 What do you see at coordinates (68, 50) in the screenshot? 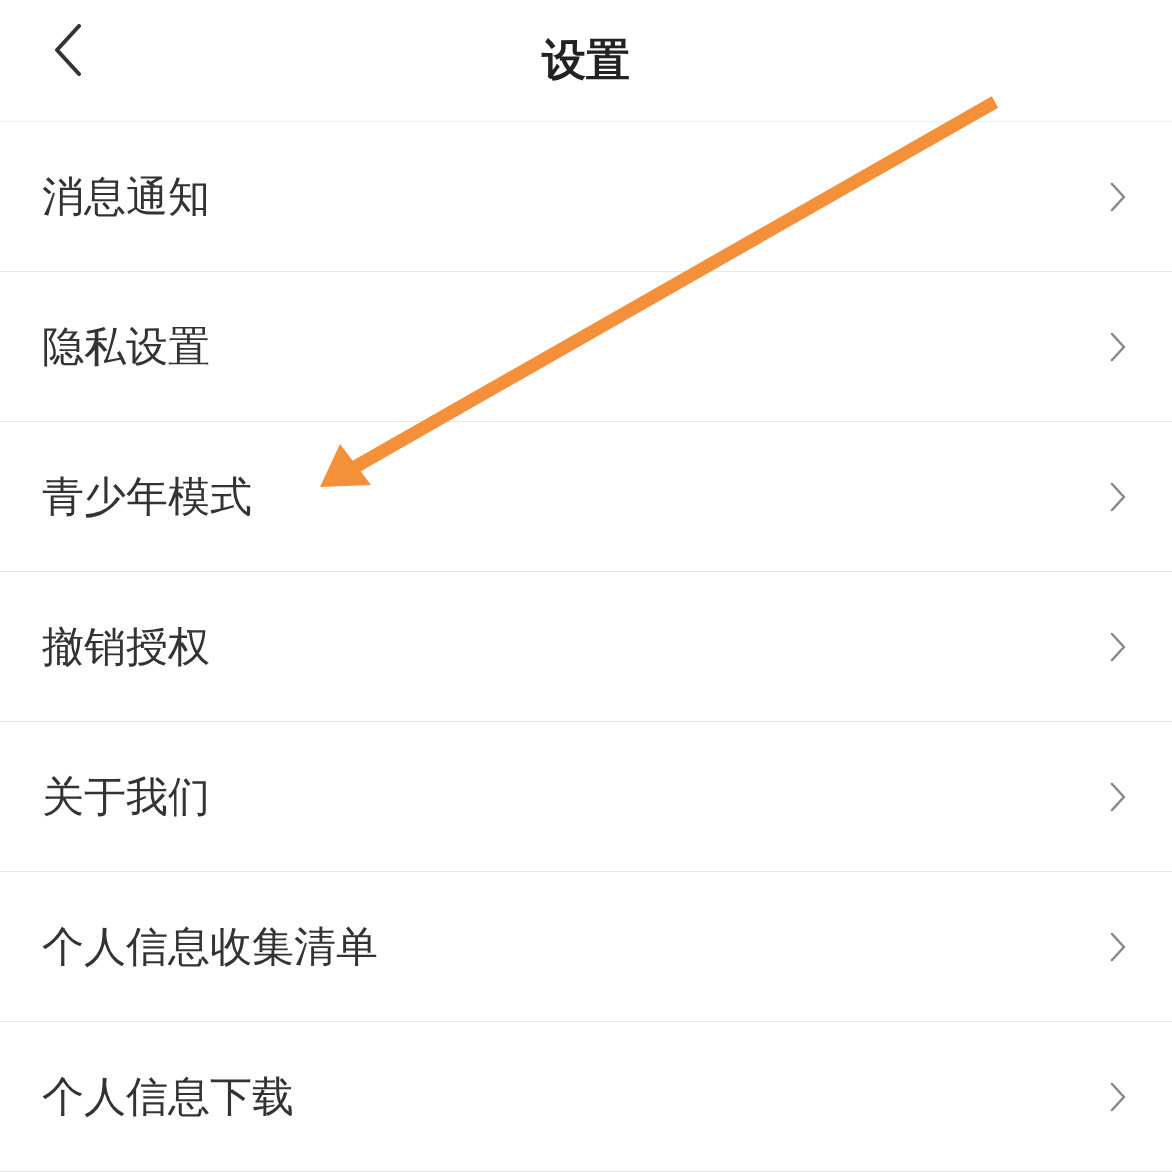
I see `back-icon` at bounding box center [68, 50].